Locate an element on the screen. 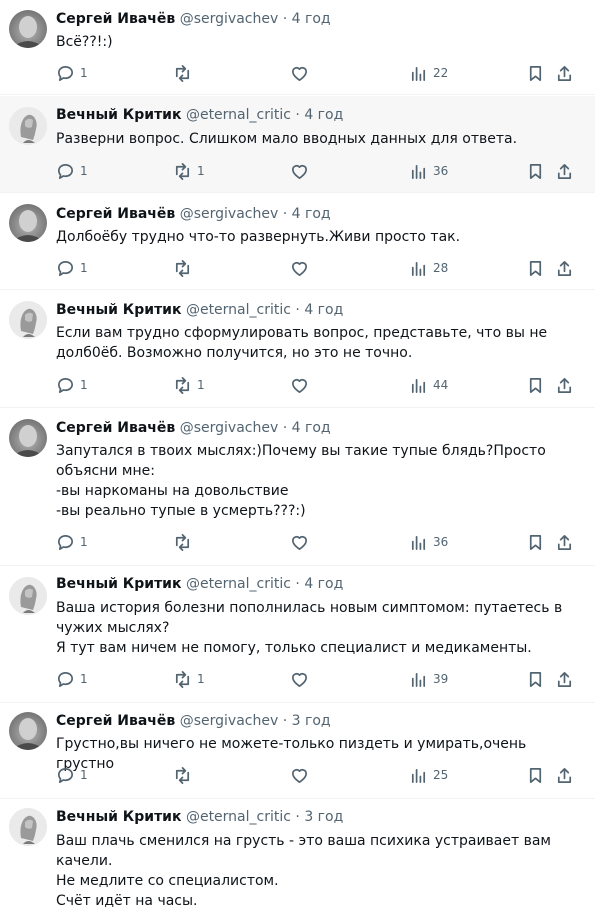 This screenshot has width=595, height=911. views-button: 25 is located at coordinates (428, 775).